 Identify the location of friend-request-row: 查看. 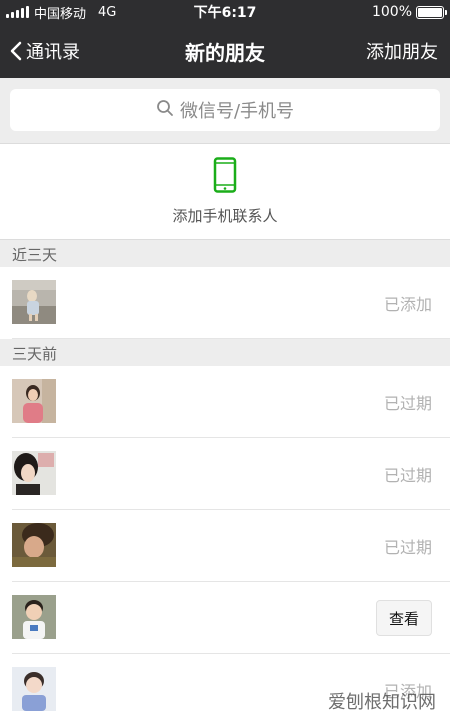
(225, 618).